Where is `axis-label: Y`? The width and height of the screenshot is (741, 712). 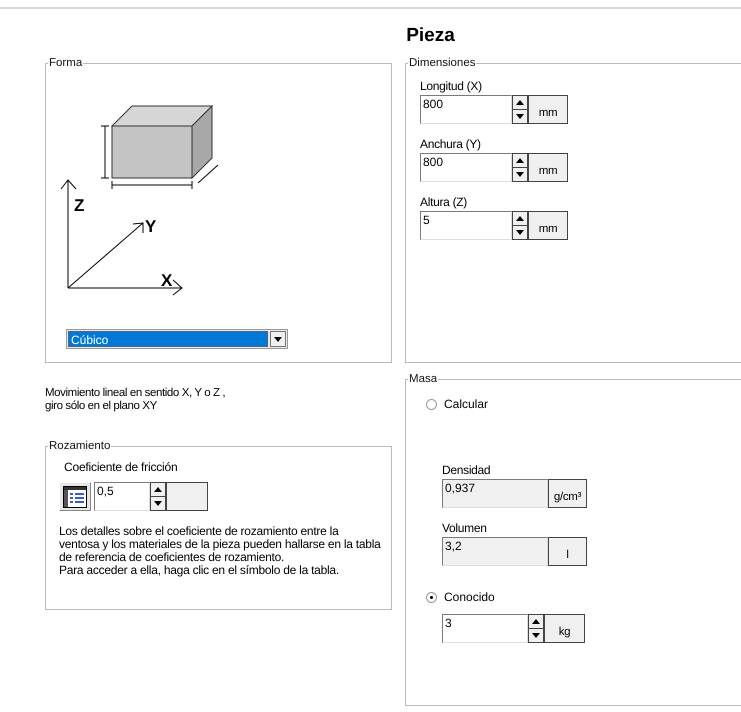
axis-label: Y is located at coordinates (150, 226).